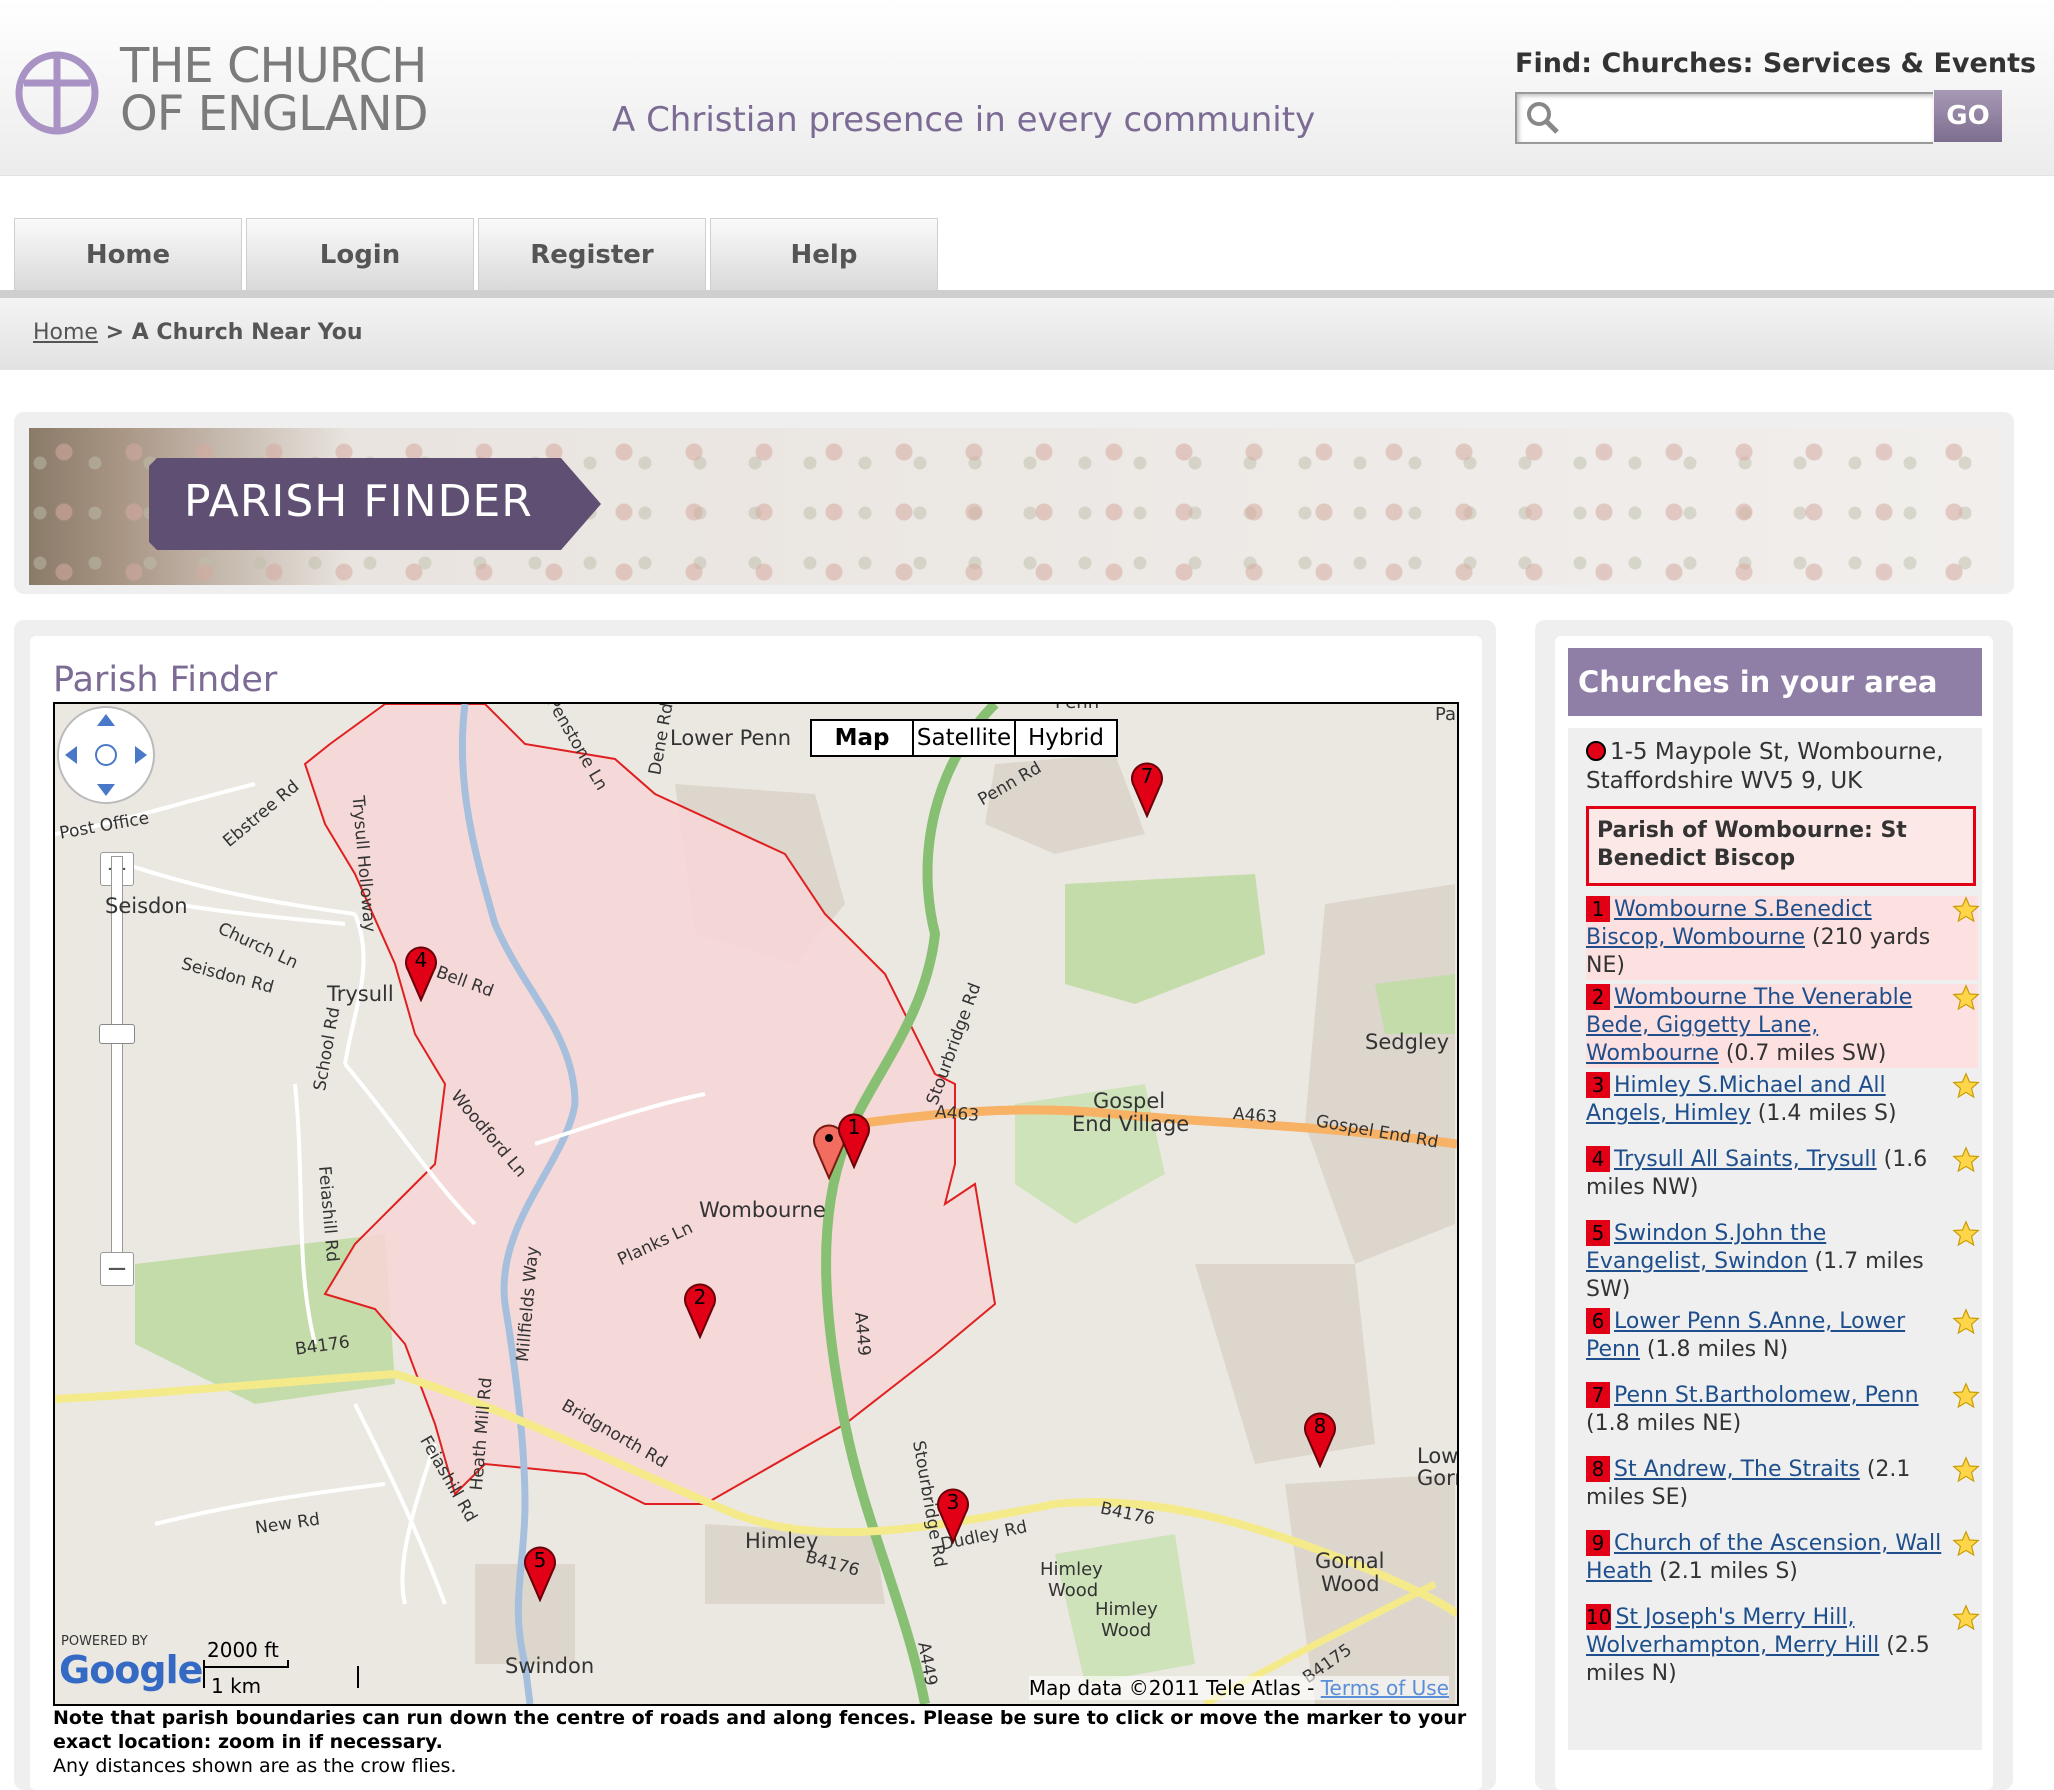  What do you see at coordinates (1126, 1609) in the screenshot?
I see `place-himley-wood-c: Himley` at bounding box center [1126, 1609].